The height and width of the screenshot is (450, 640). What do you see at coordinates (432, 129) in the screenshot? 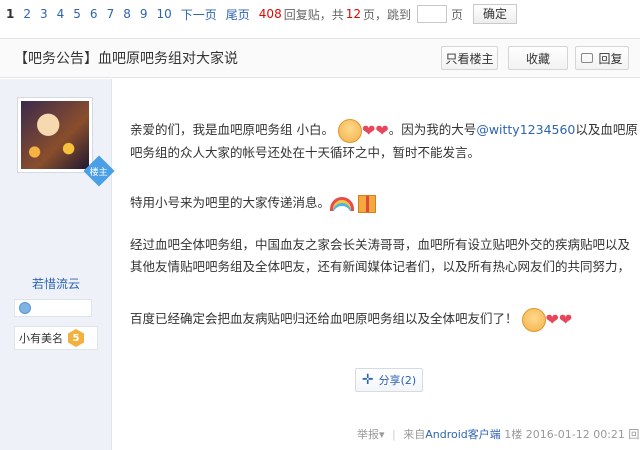
I see `post-text-1b: 。因为我的大号` at bounding box center [432, 129].